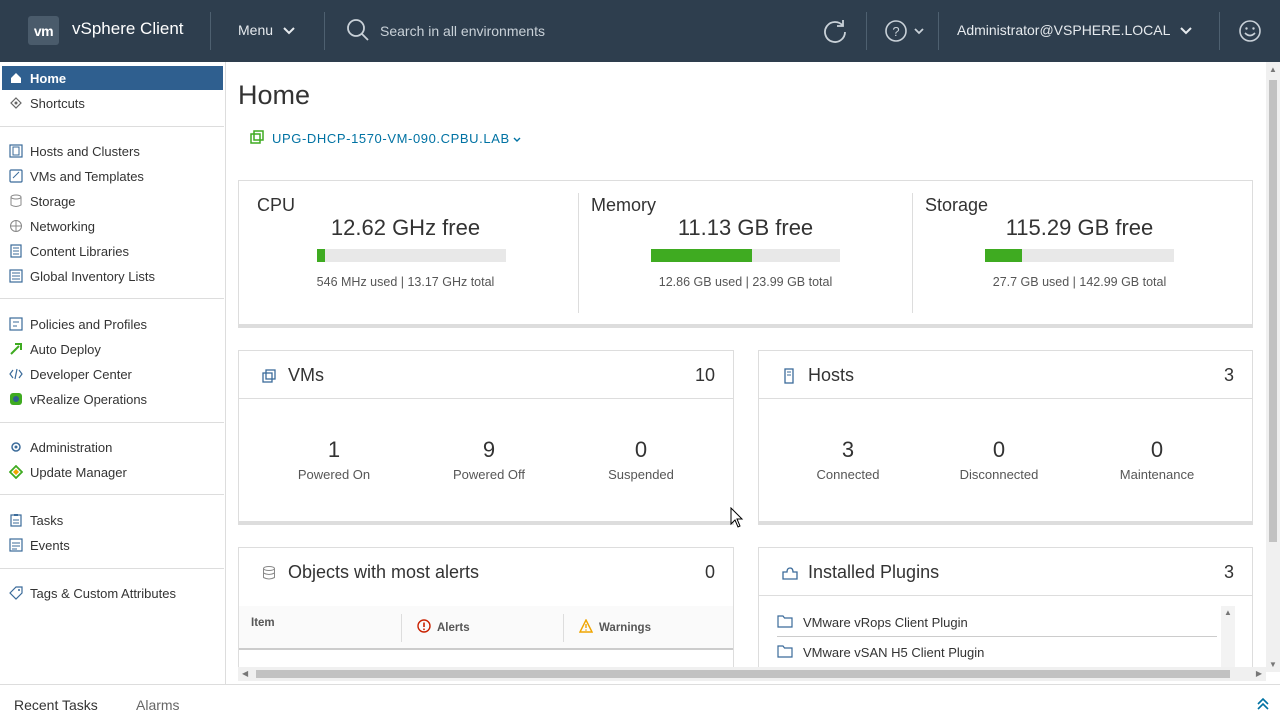 The height and width of the screenshot is (720, 1280). Describe the element at coordinates (1228, 375) in the screenshot. I see `hosts-count: 3` at that location.